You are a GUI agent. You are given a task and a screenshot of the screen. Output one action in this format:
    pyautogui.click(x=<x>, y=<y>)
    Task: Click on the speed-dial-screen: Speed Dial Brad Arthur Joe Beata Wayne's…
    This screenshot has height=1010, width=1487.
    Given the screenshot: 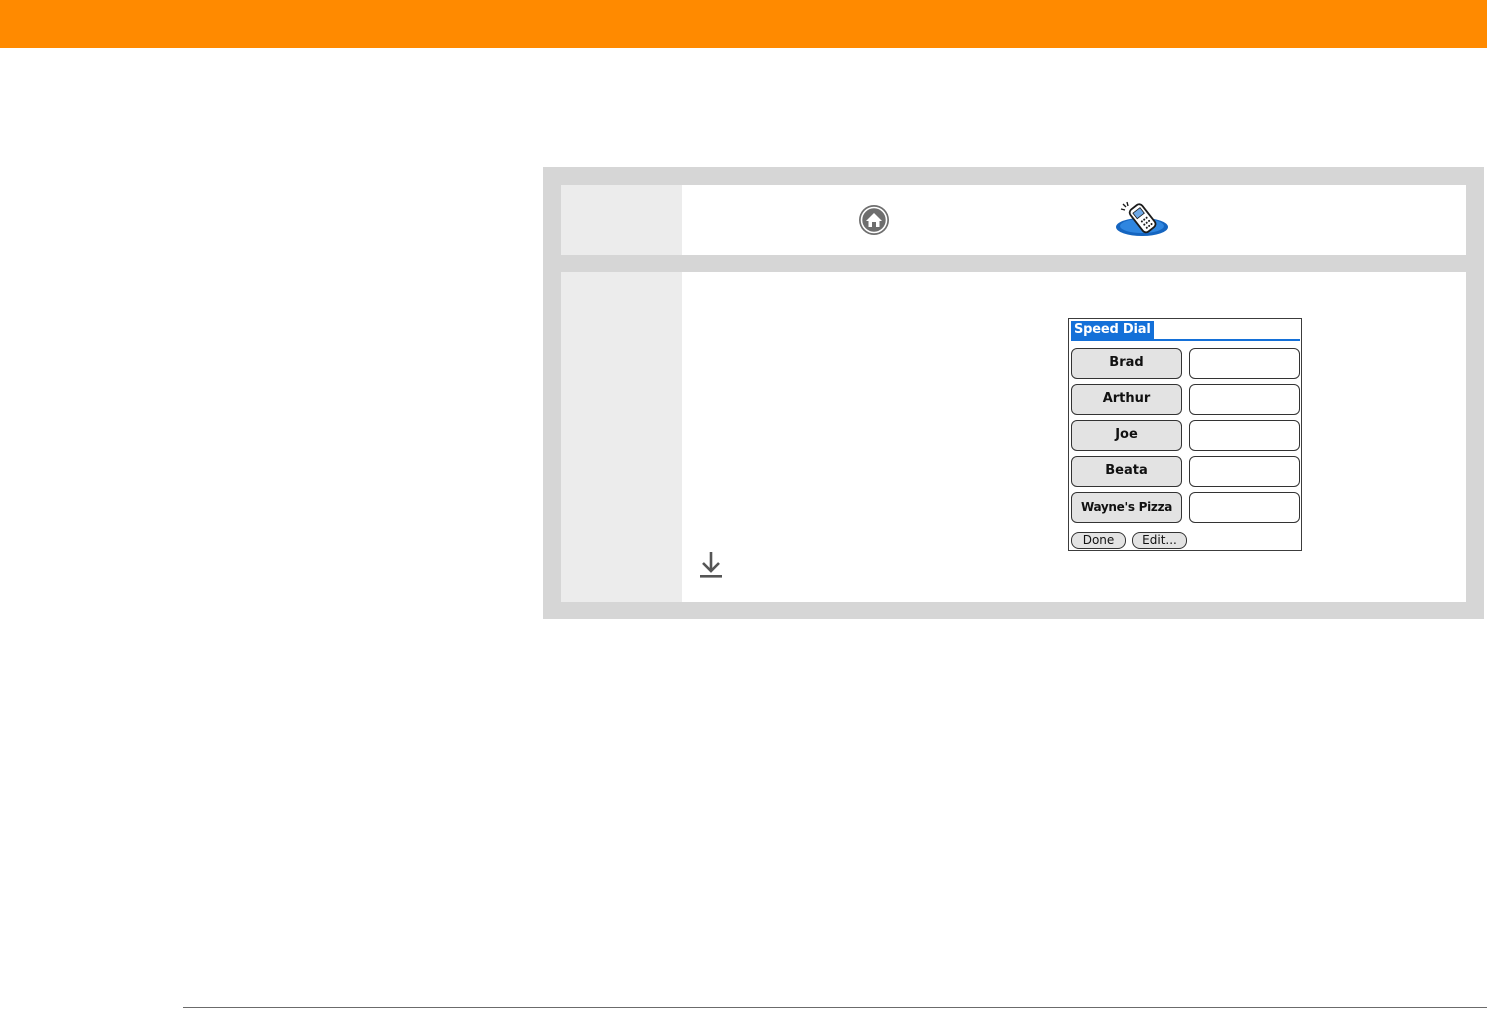 What is the action you would take?
    pyautogui.click(x=1185, y=434)
    